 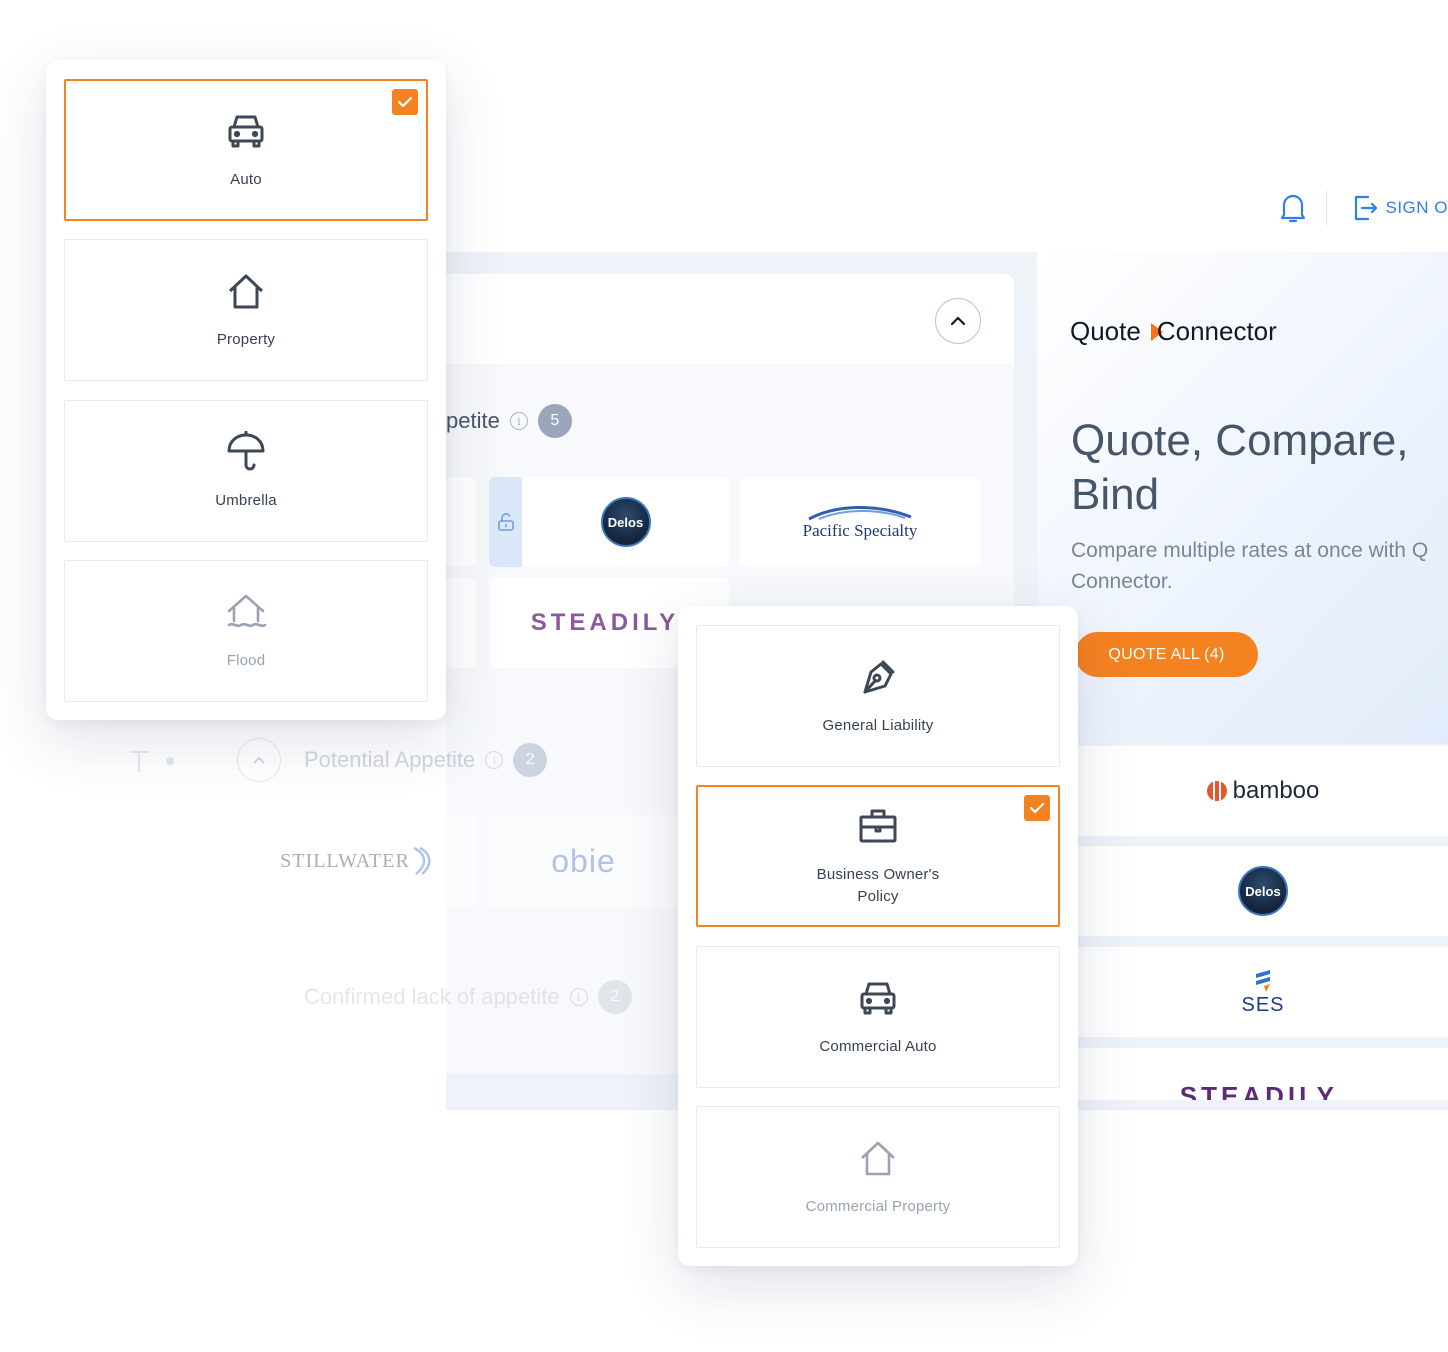 I want to click on pen-nib-icon, so click(x=878, y=677).